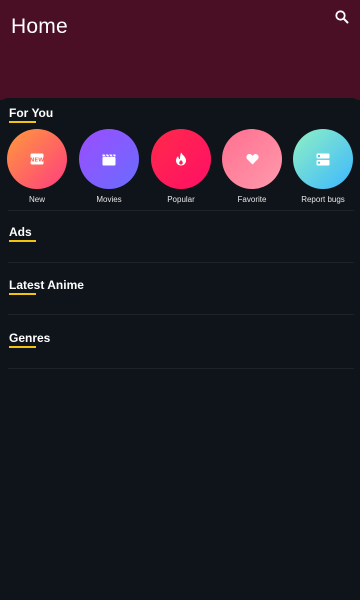 Image resolution: width=360 pixels, height=600 pixels. I want to click on category-movies: Movies, so click(109, 166).